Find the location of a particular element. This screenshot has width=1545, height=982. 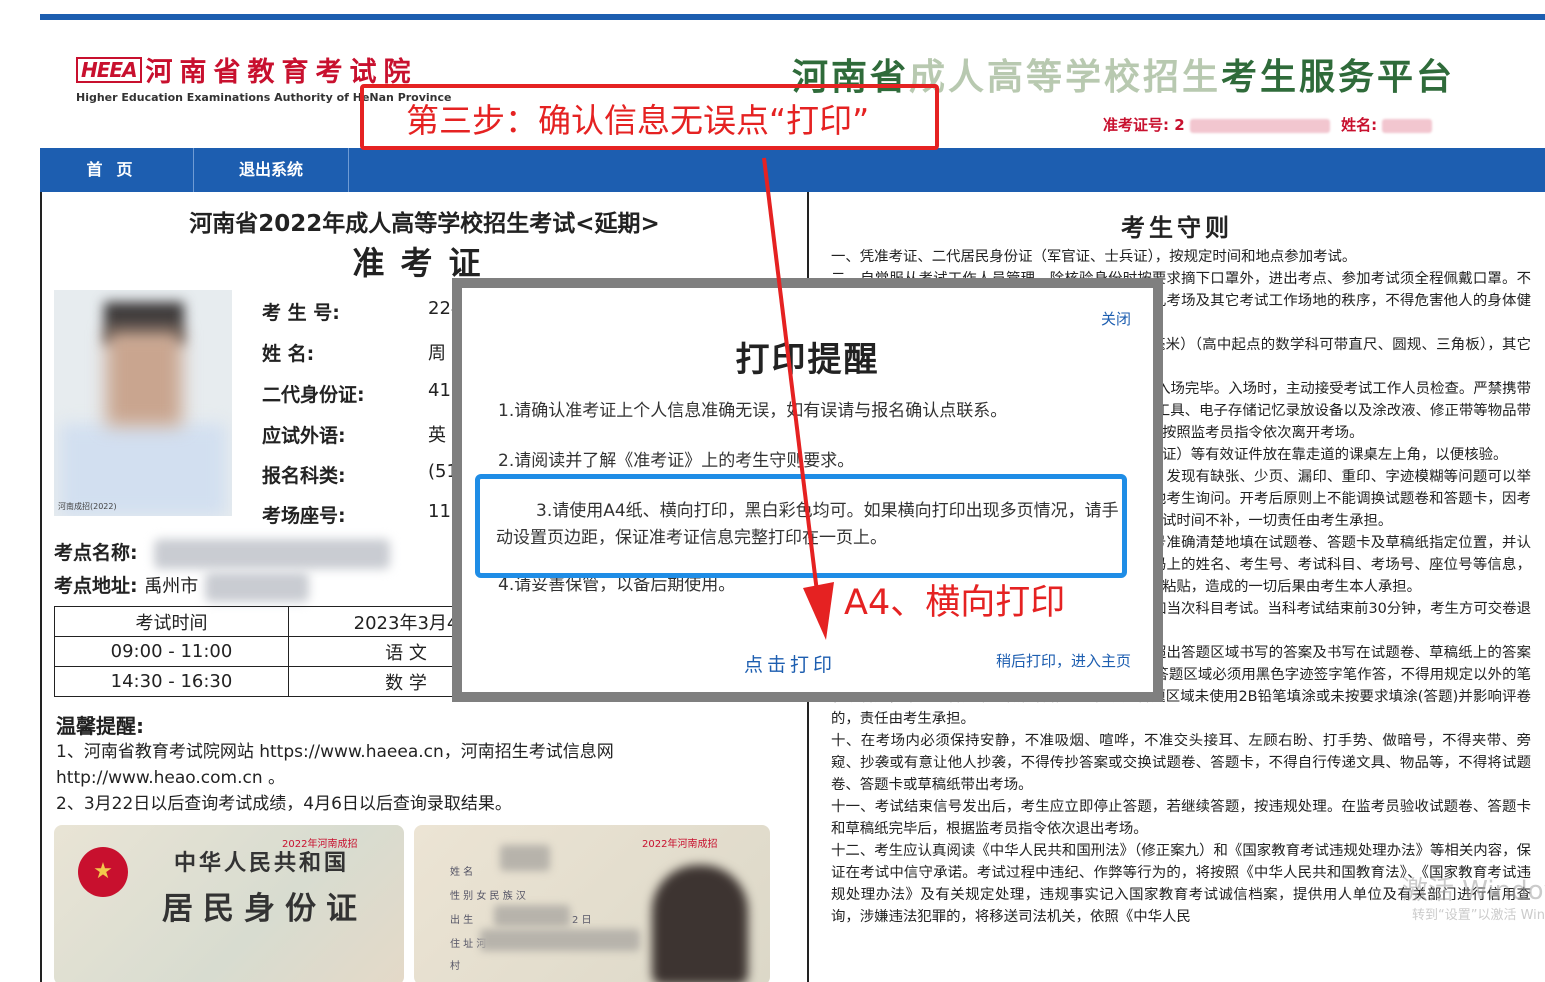

site-name-redacted is located at coordinates (272, 553).